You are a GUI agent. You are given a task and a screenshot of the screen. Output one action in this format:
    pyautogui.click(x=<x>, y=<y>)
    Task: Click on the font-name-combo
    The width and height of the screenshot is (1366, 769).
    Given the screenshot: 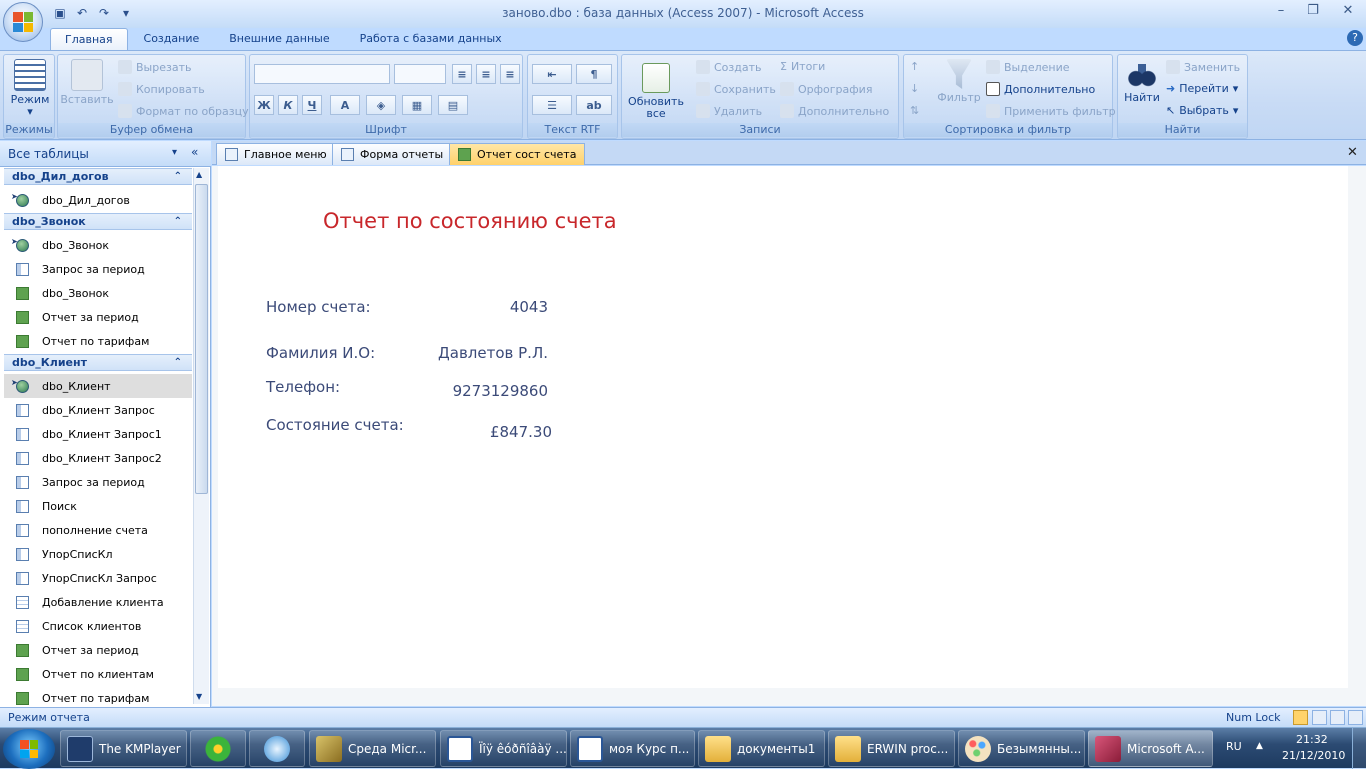 What is the action you would take?
    pyautogui.click(x=322, y=74)
    